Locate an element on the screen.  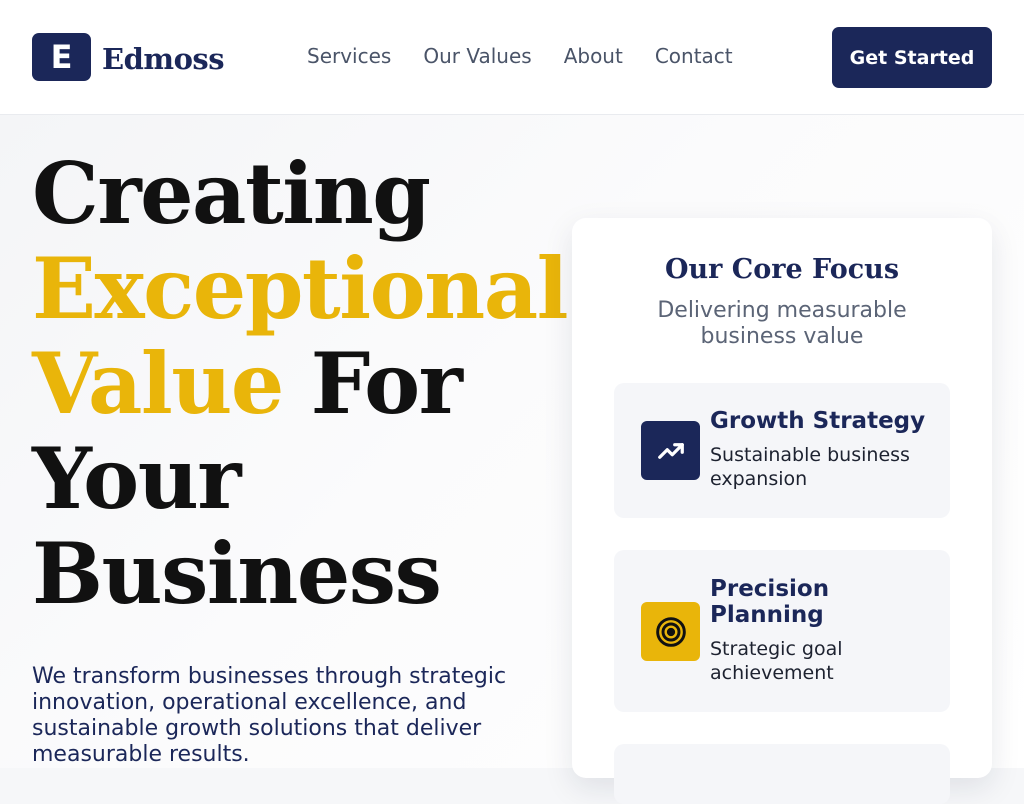
nav-link-about: About is located at coordinates (593, 56).